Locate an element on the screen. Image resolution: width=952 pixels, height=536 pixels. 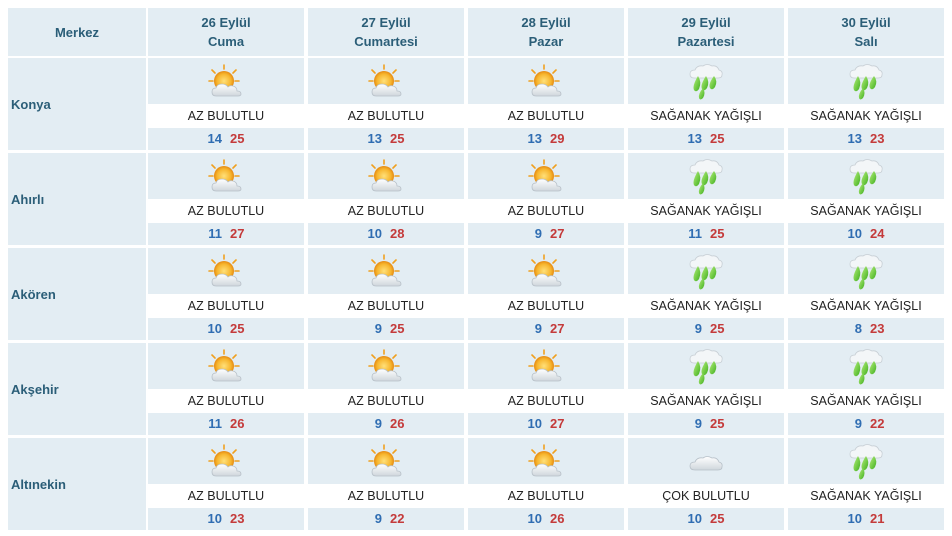
city-label: Ahırlı is located at coordinates (28, 199).